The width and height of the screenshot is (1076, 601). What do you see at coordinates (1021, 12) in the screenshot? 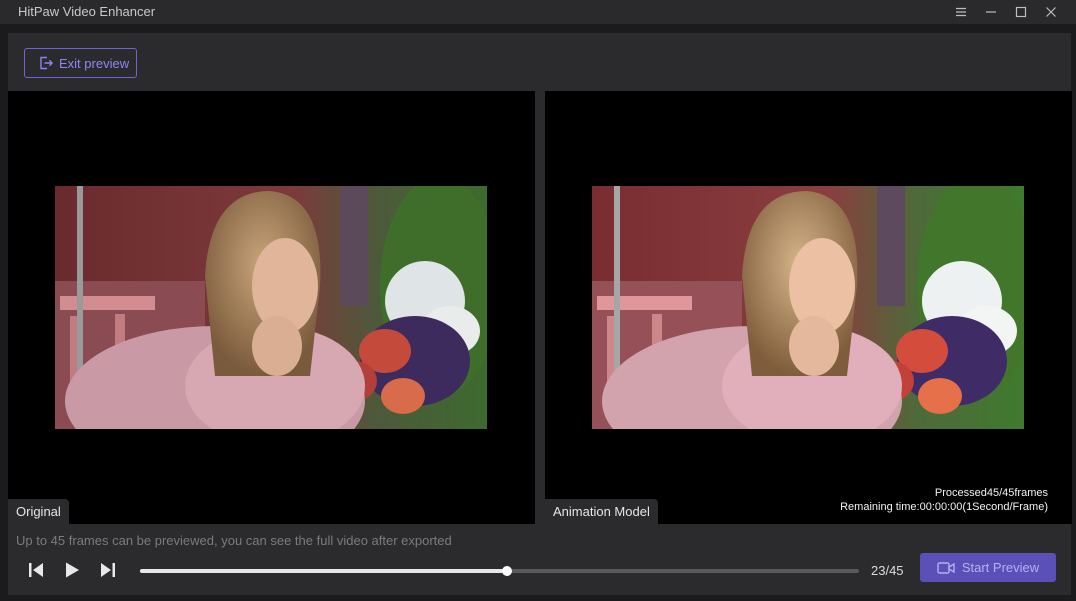
I see `maximize-icon` at bounding box center [1021, 12].